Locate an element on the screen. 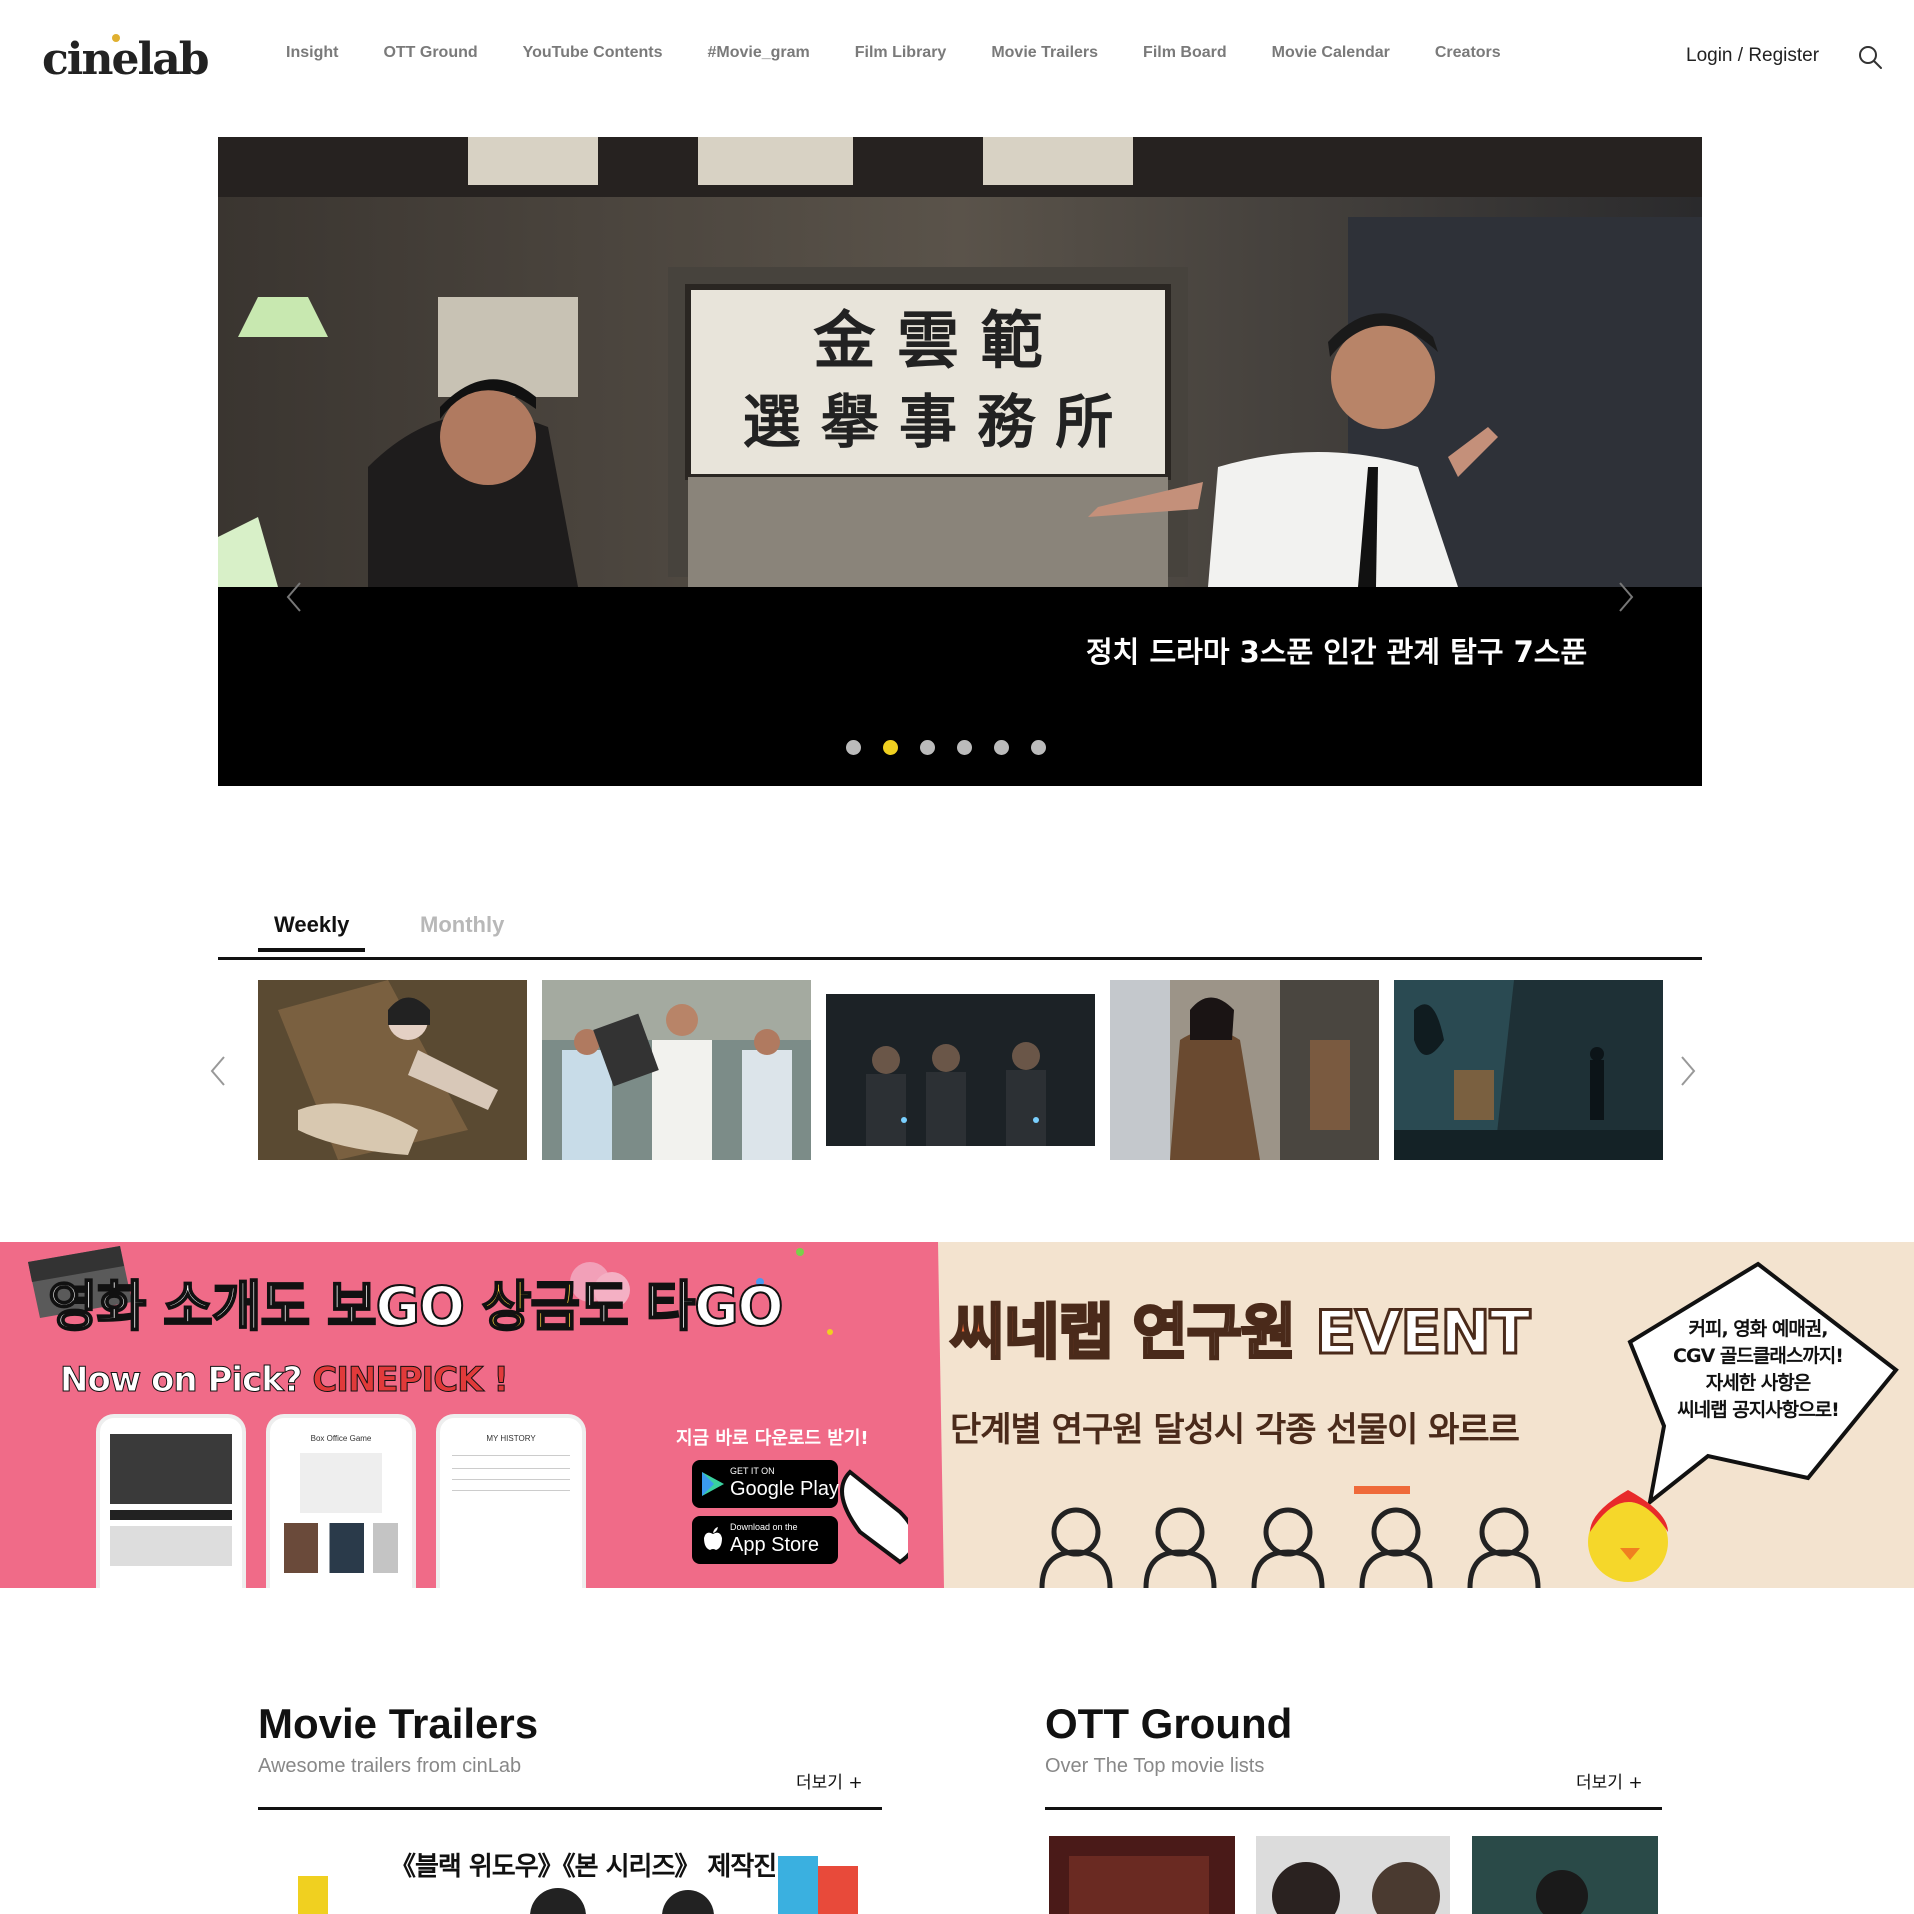  cinepick-subtitle: Now on Pick? CINEPICK ! is located at coordinates (284, 1380).